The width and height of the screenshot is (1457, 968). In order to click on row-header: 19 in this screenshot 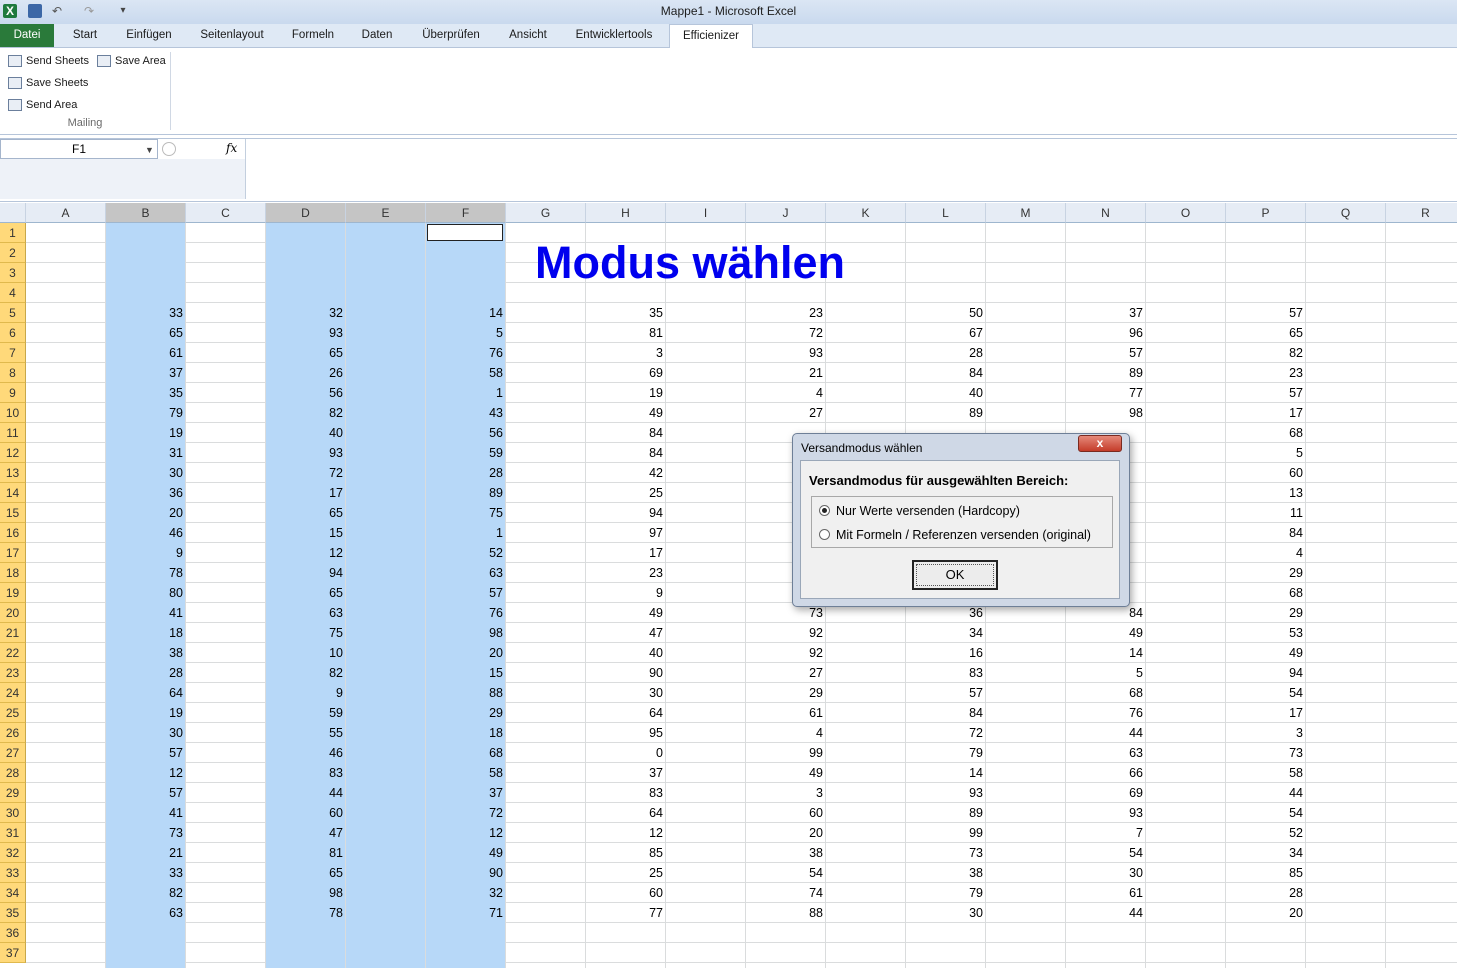, I will do `click(13, 593)`.